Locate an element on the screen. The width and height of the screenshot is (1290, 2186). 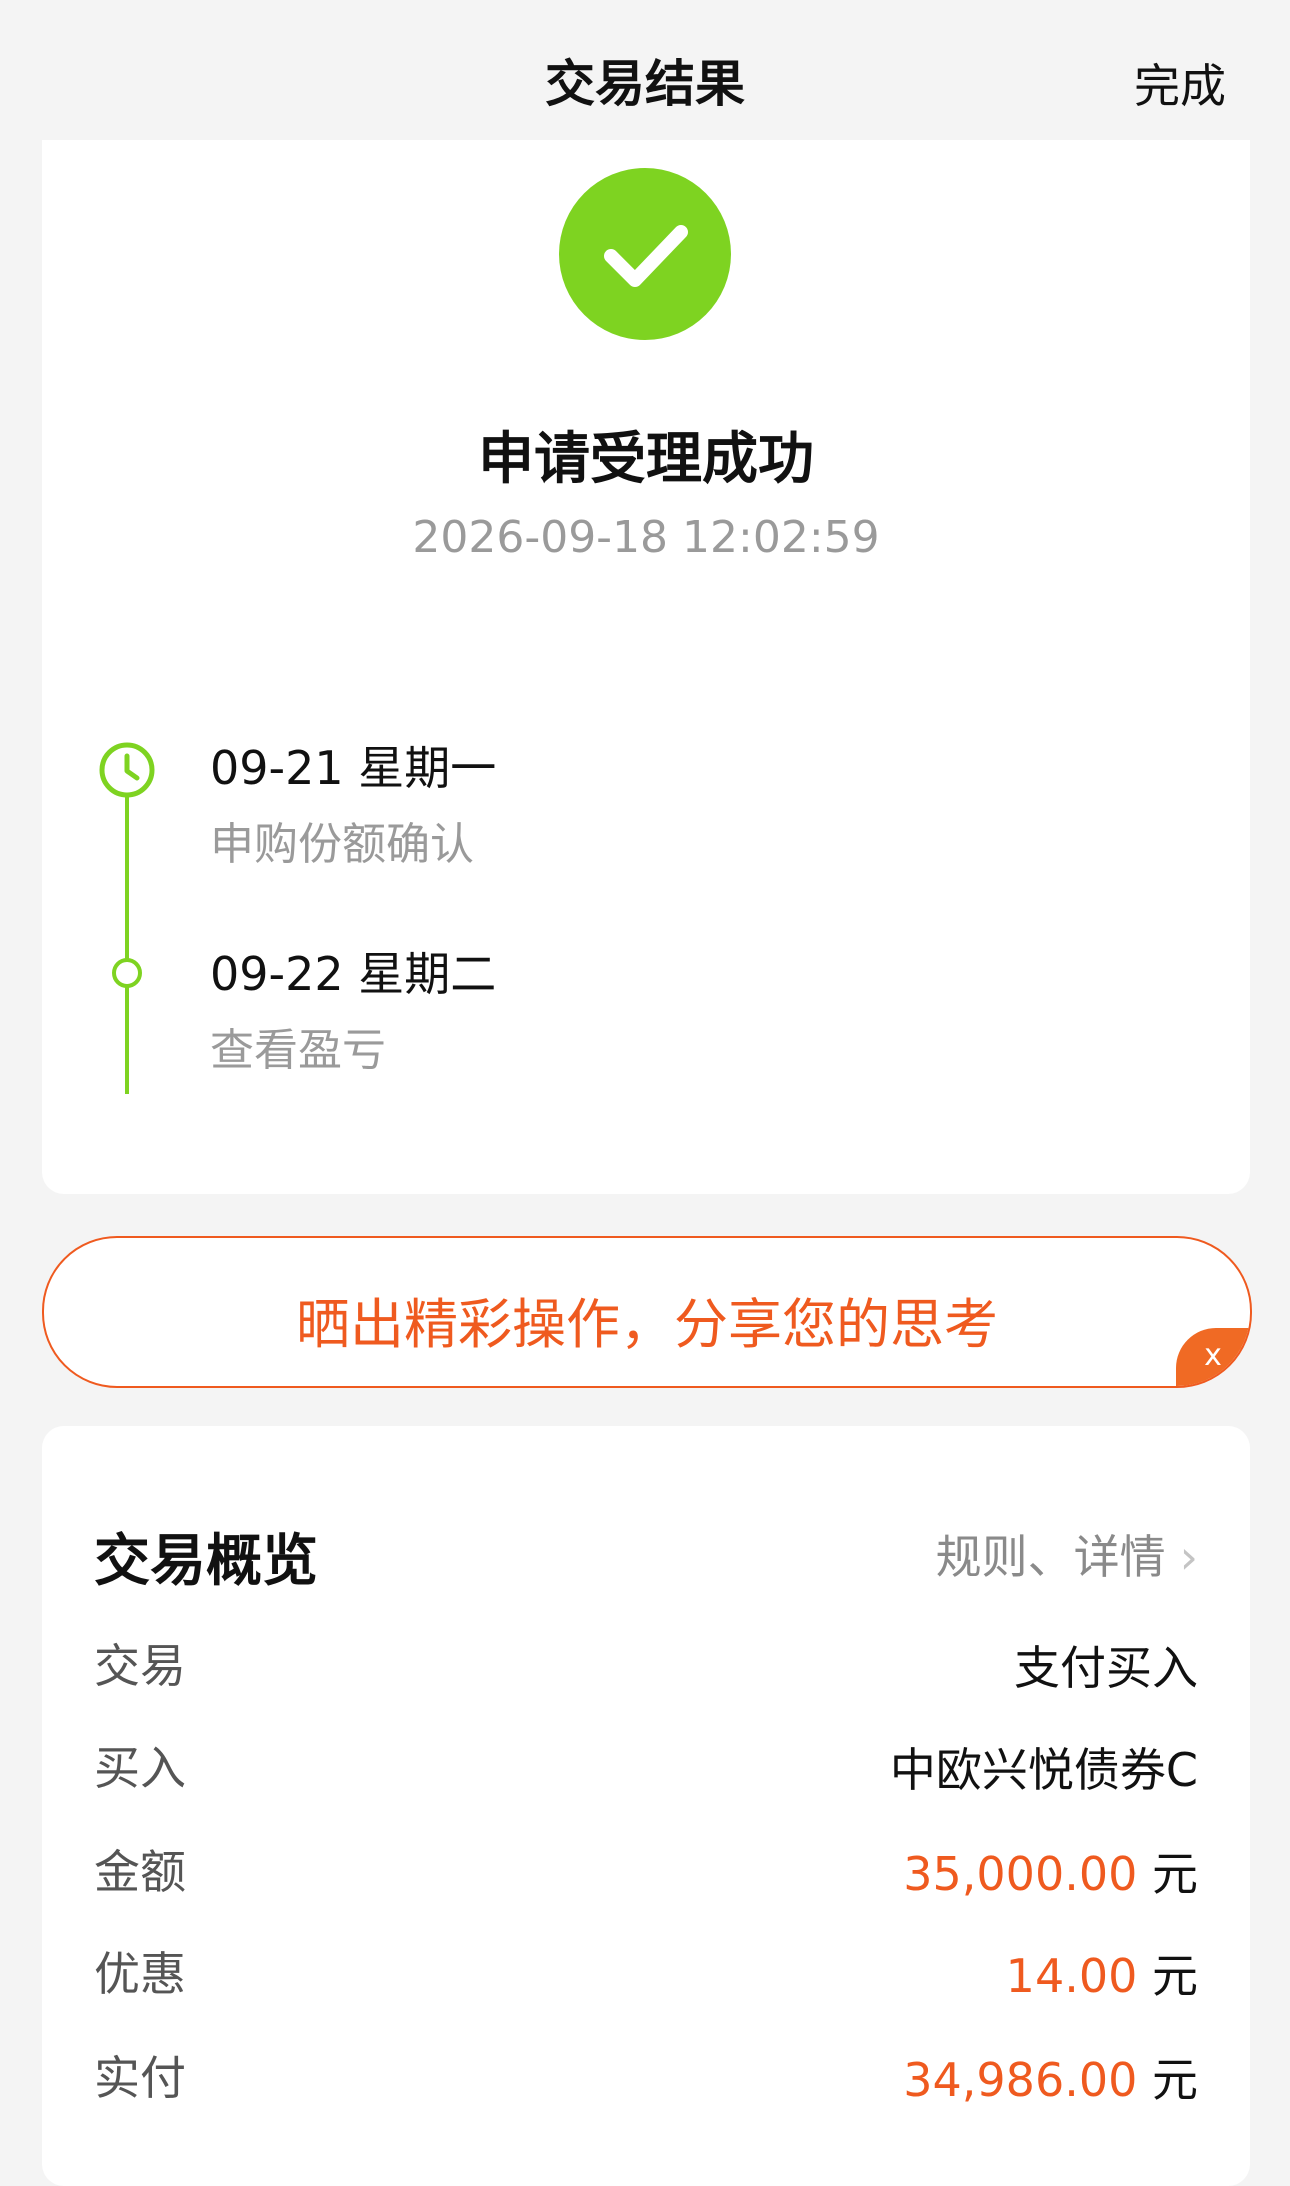
row-label-trade: 交易 is located at coordinates (140, 1666).